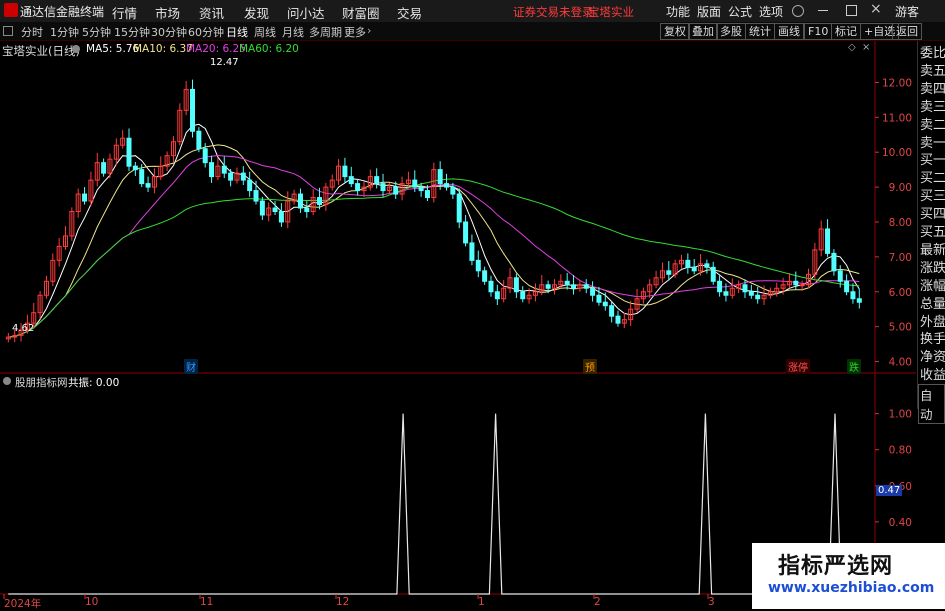  What do you see at coordinates (931, 404) in the screenshot?
I see `auto-toggle: 自动` at bounding box center [931, 404].